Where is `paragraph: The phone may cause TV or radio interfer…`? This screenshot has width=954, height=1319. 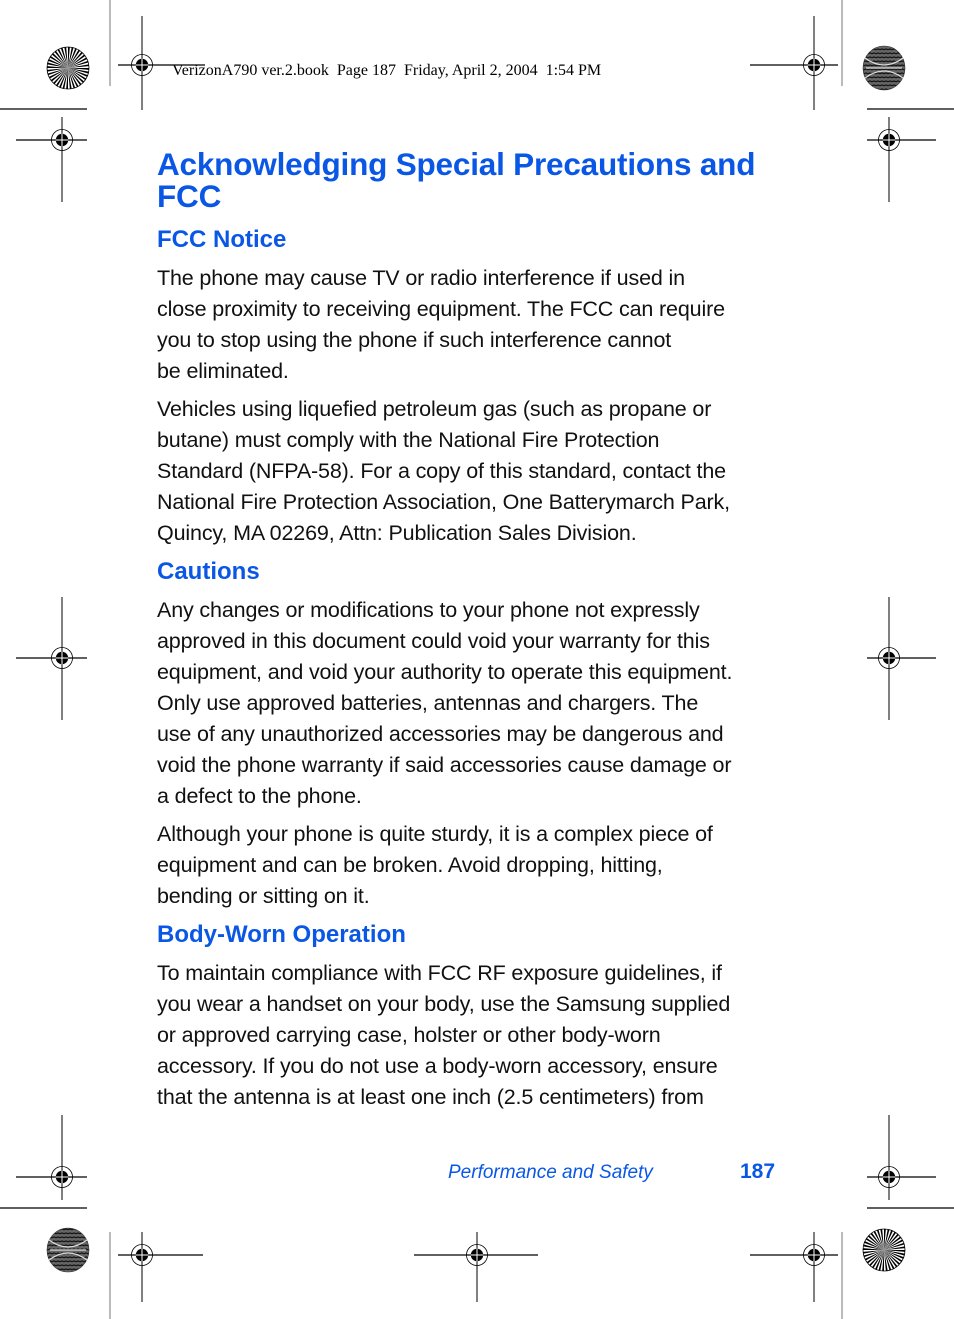
paragraph: The phone may cause TV or radio interfer… is located at coordinates (441, 324).